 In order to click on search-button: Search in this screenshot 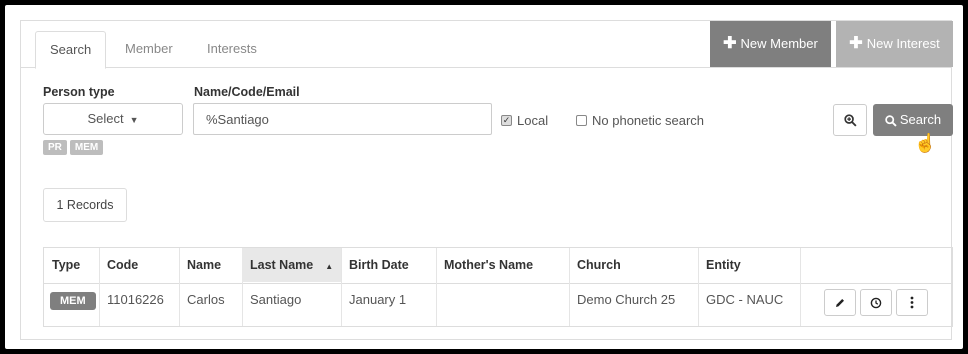, I will do `click(913, 120)`.